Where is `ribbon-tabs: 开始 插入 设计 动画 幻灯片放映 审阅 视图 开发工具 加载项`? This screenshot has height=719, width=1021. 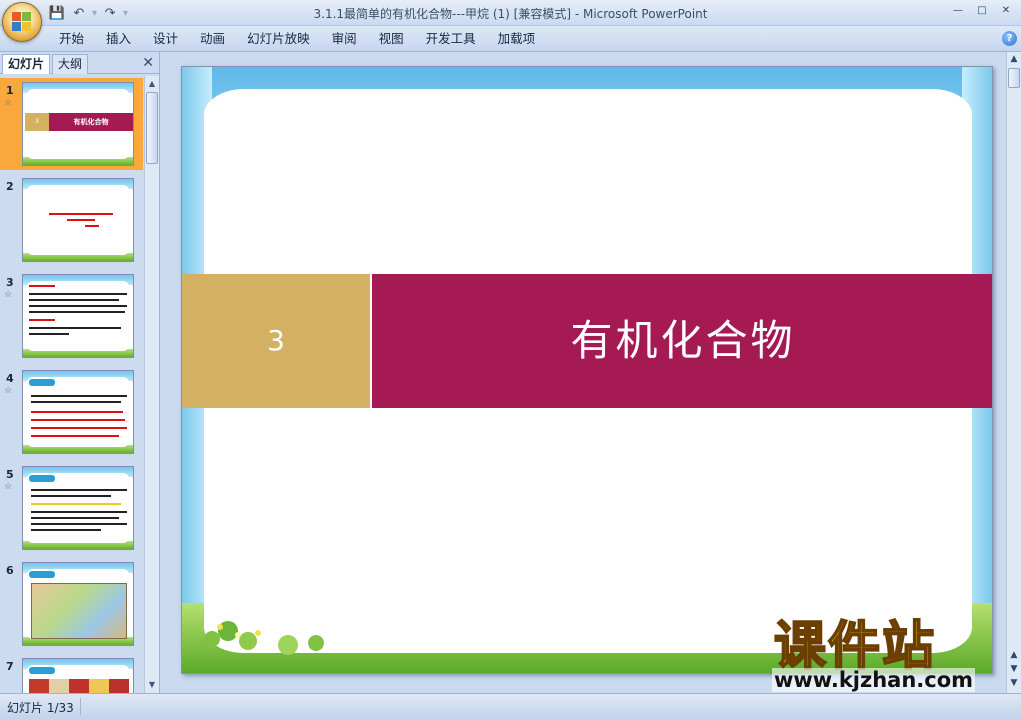
ribbon-tabs: 开始 插入 设计 动画 幻灯片放映 审阅 视图 开发工具 加载项 is located at coordinates (297, 39).